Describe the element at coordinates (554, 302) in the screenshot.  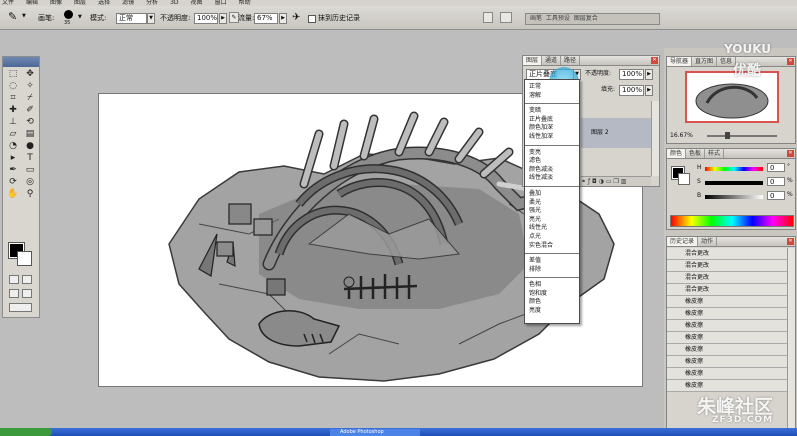
I see `blend-option: 颜色` at that location.